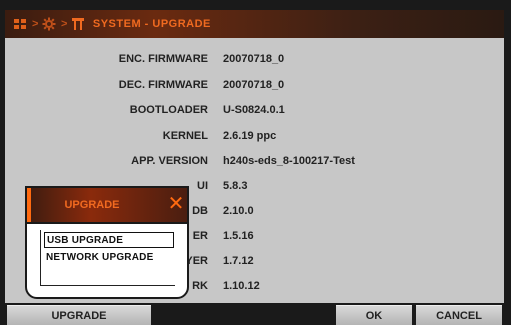 The height and width of the screenshot is (325, 511). What do you see at coordinates (49, 24) in the screenshot?
I see `gear-icon` at bounding box center [49, 24].